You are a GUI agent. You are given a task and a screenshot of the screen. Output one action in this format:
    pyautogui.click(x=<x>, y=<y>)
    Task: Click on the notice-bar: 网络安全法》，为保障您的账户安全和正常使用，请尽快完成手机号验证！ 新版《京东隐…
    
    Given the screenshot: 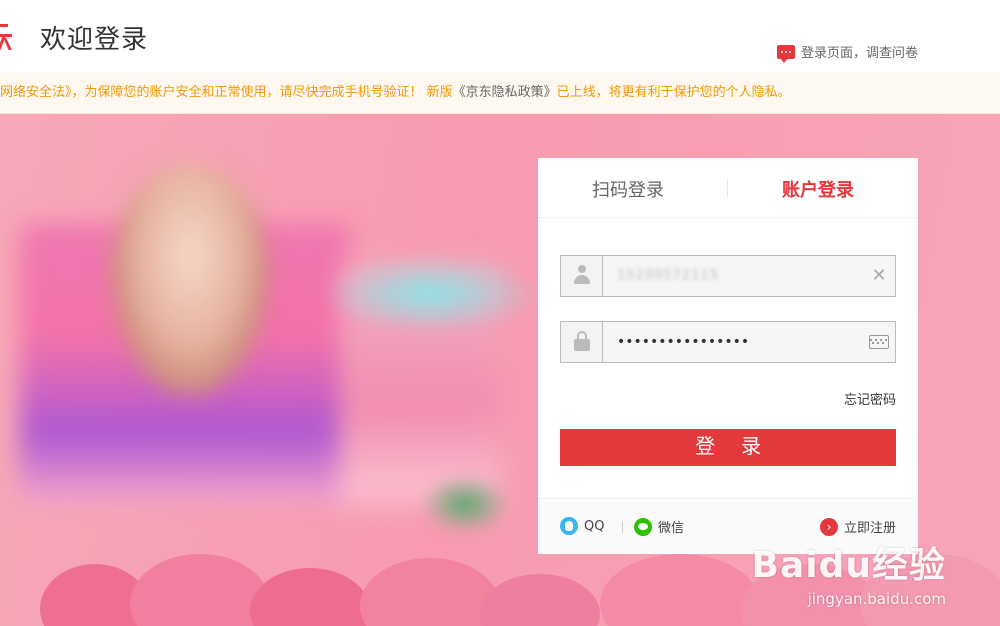 What is the action you would take?
    pyautogui.click(x=500, y=93)
    